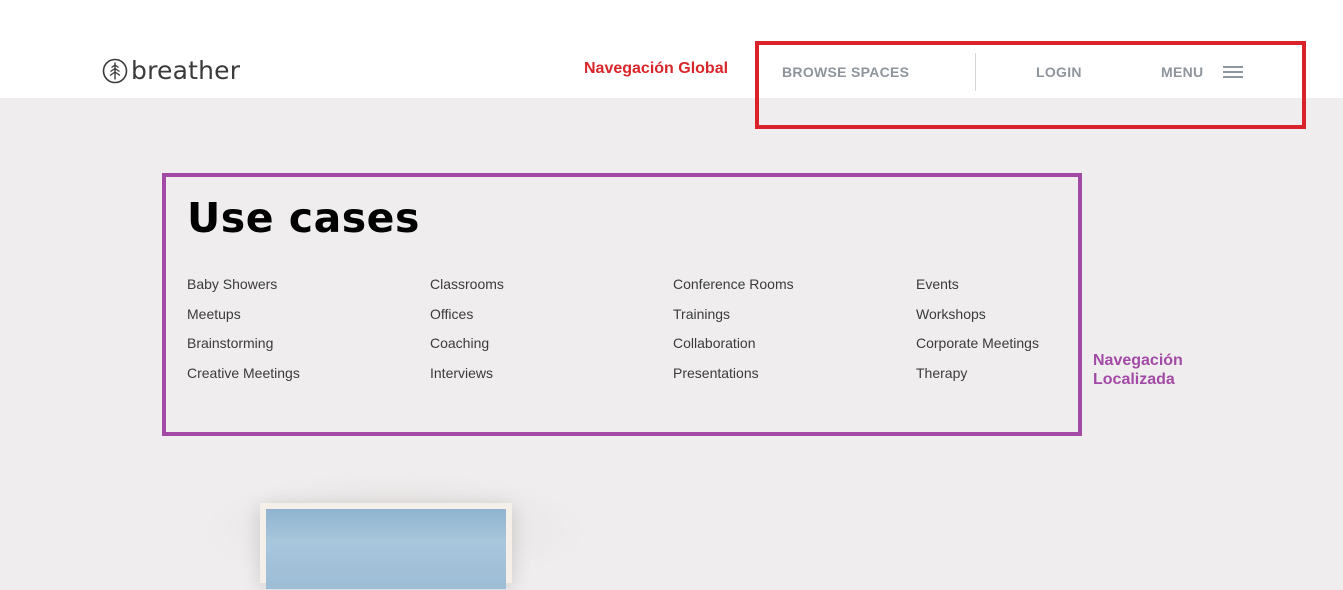 This screenshot has height=590, width=1343. What do you see at coordinates (941, 373) in the screenshot?
I see `use-case-link: Therapy` at bounding box center [941, 373].